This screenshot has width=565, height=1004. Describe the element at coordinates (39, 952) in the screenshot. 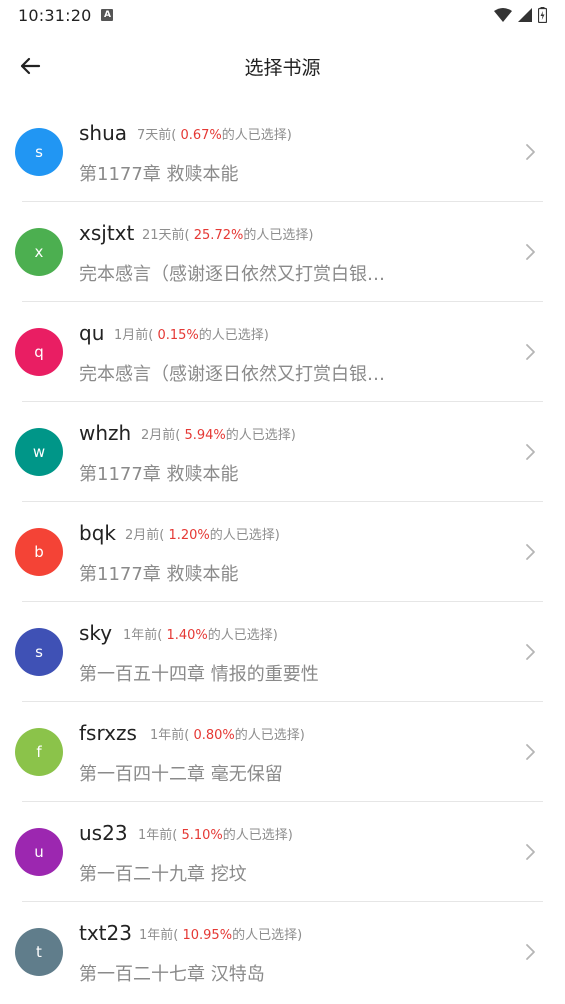

I see `source-avatar: t` at that location.